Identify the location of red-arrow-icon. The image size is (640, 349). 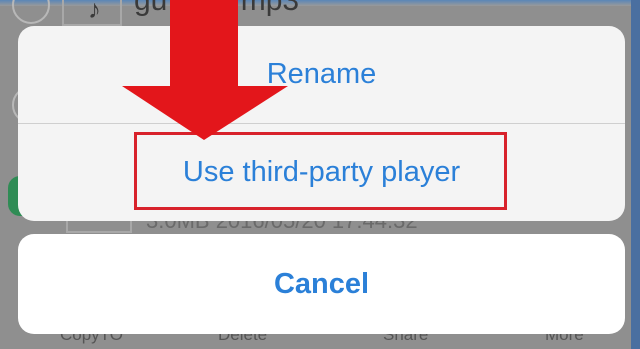
(205, 70).